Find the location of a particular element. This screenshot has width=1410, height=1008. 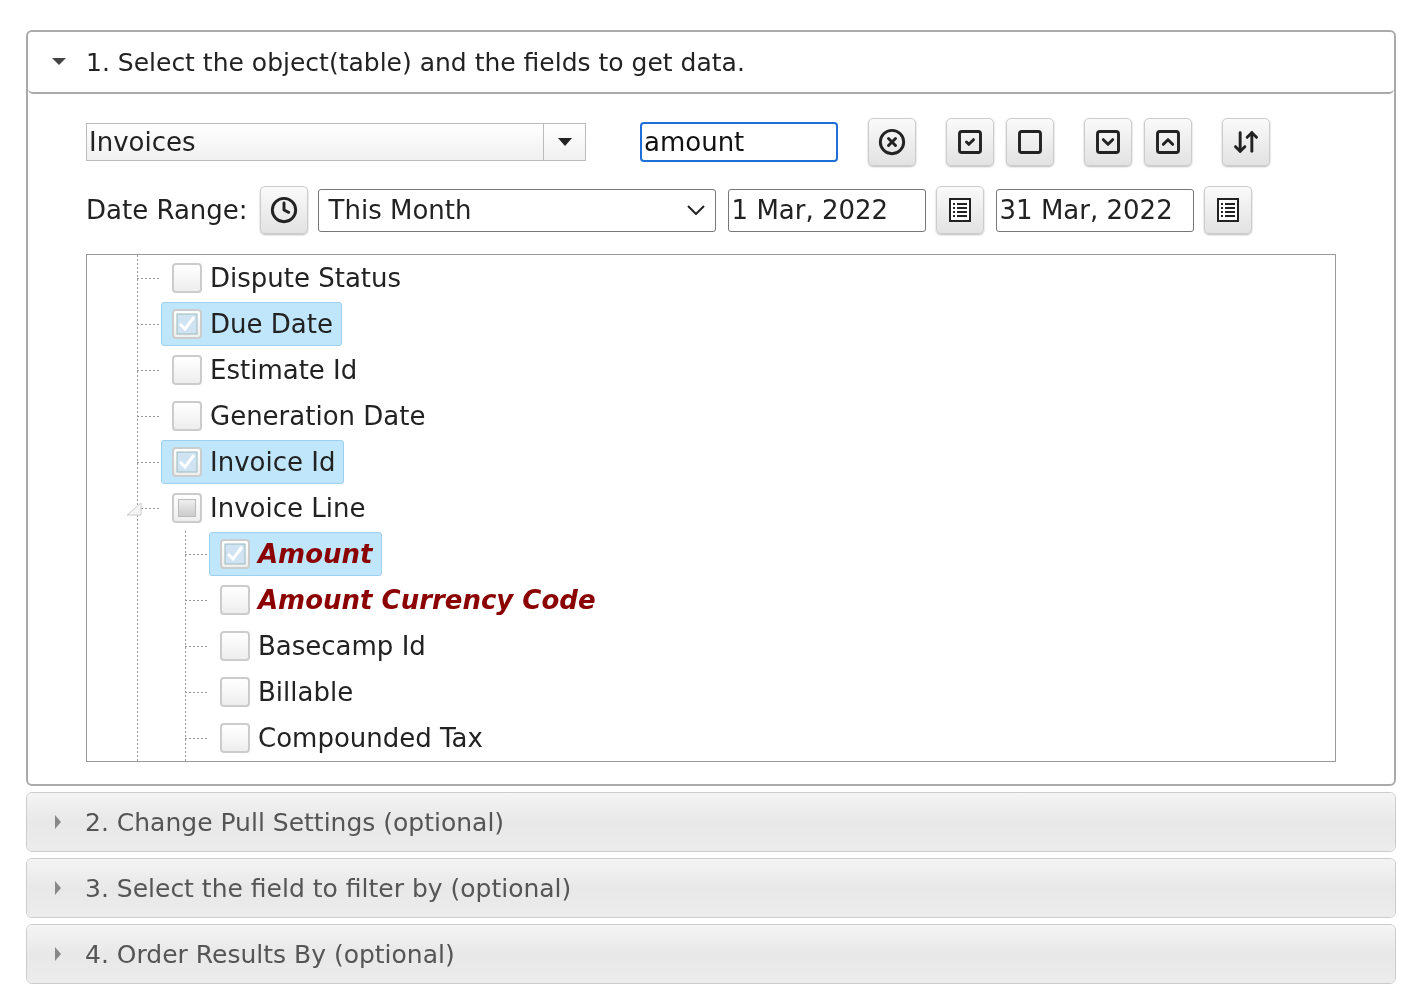

end-date-field: 31 Mar, 2022 is located at coordinates (1094, 210).